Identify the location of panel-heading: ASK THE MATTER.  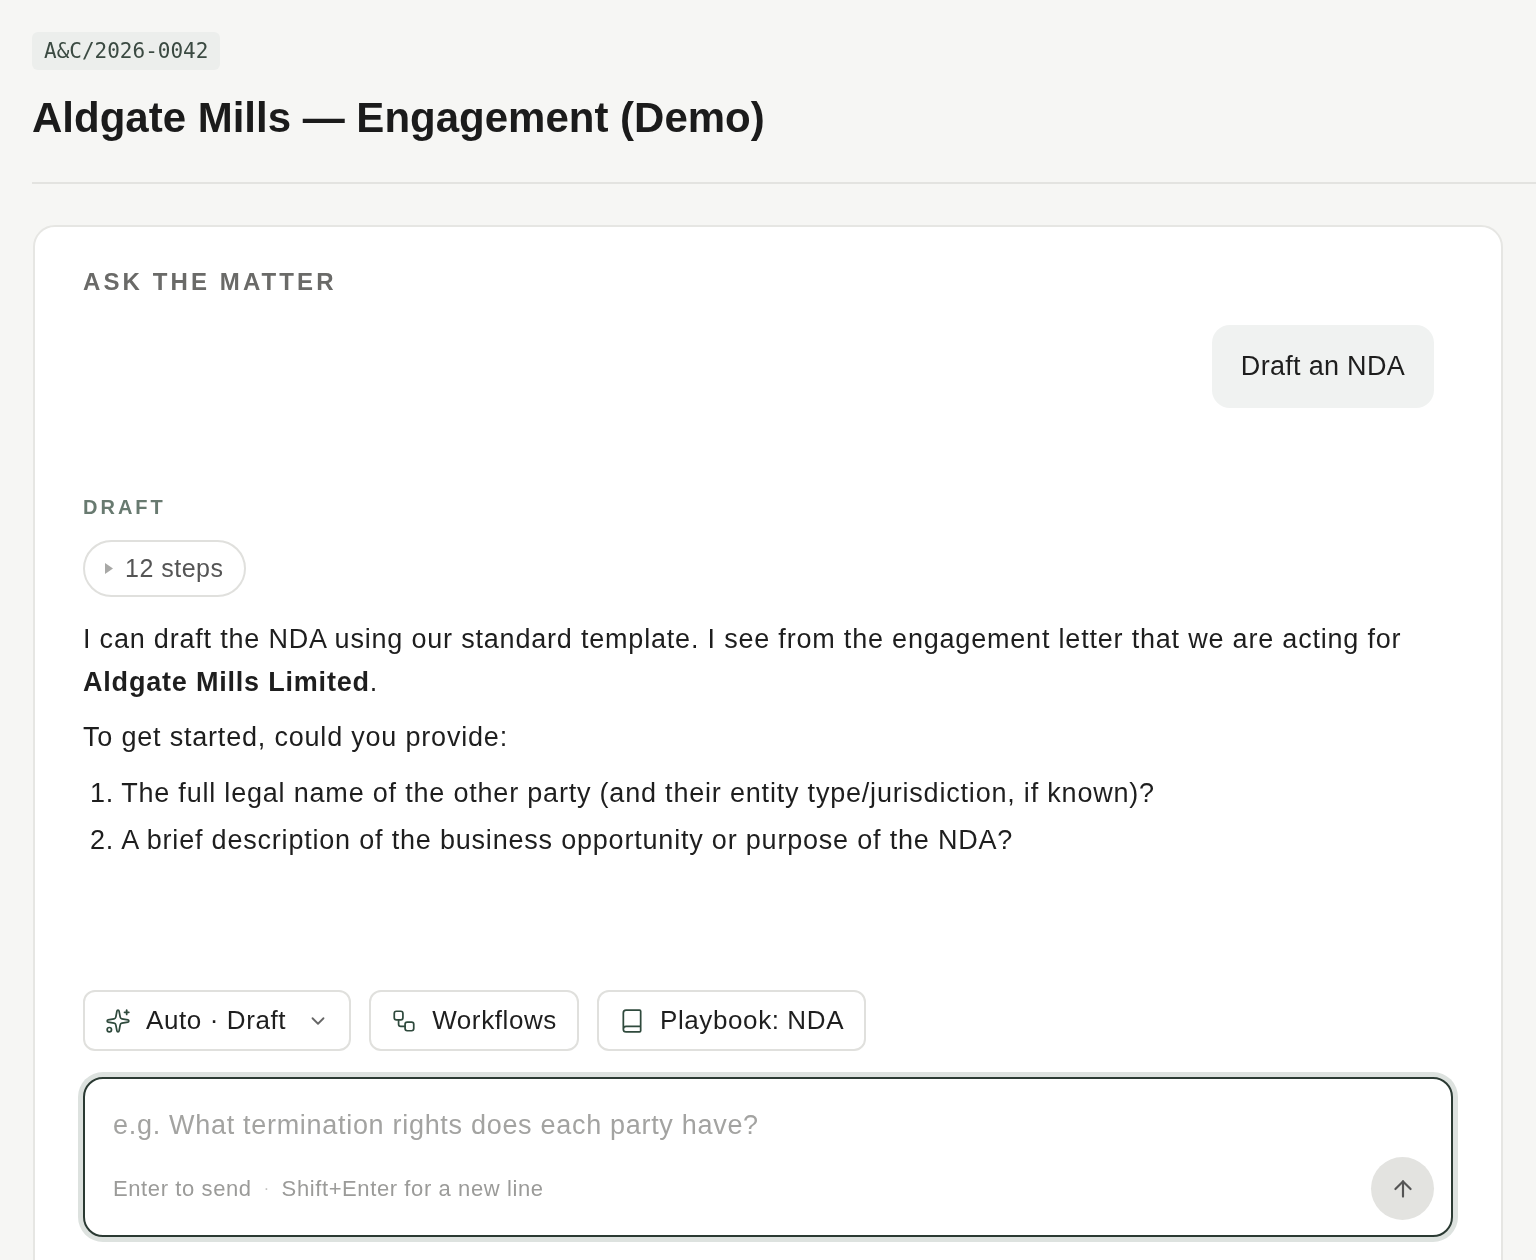
(210, 282).